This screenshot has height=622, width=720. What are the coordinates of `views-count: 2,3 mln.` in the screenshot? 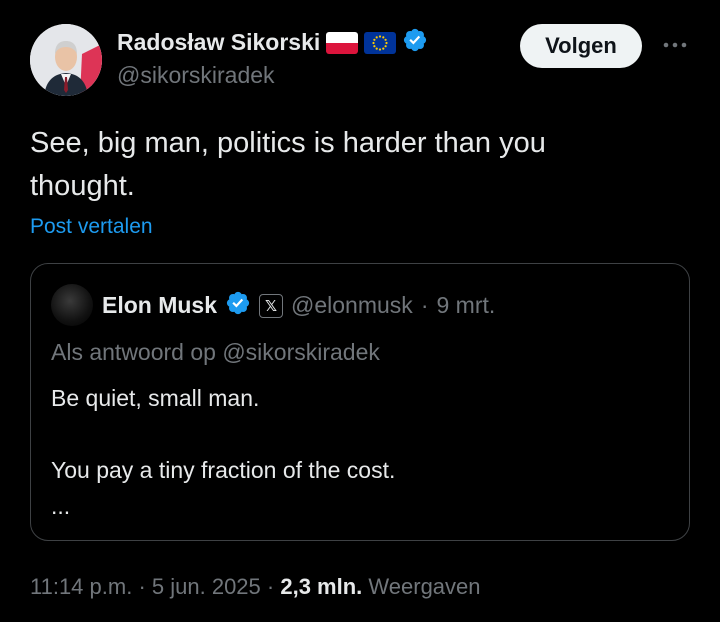 It's located at (321, 586).